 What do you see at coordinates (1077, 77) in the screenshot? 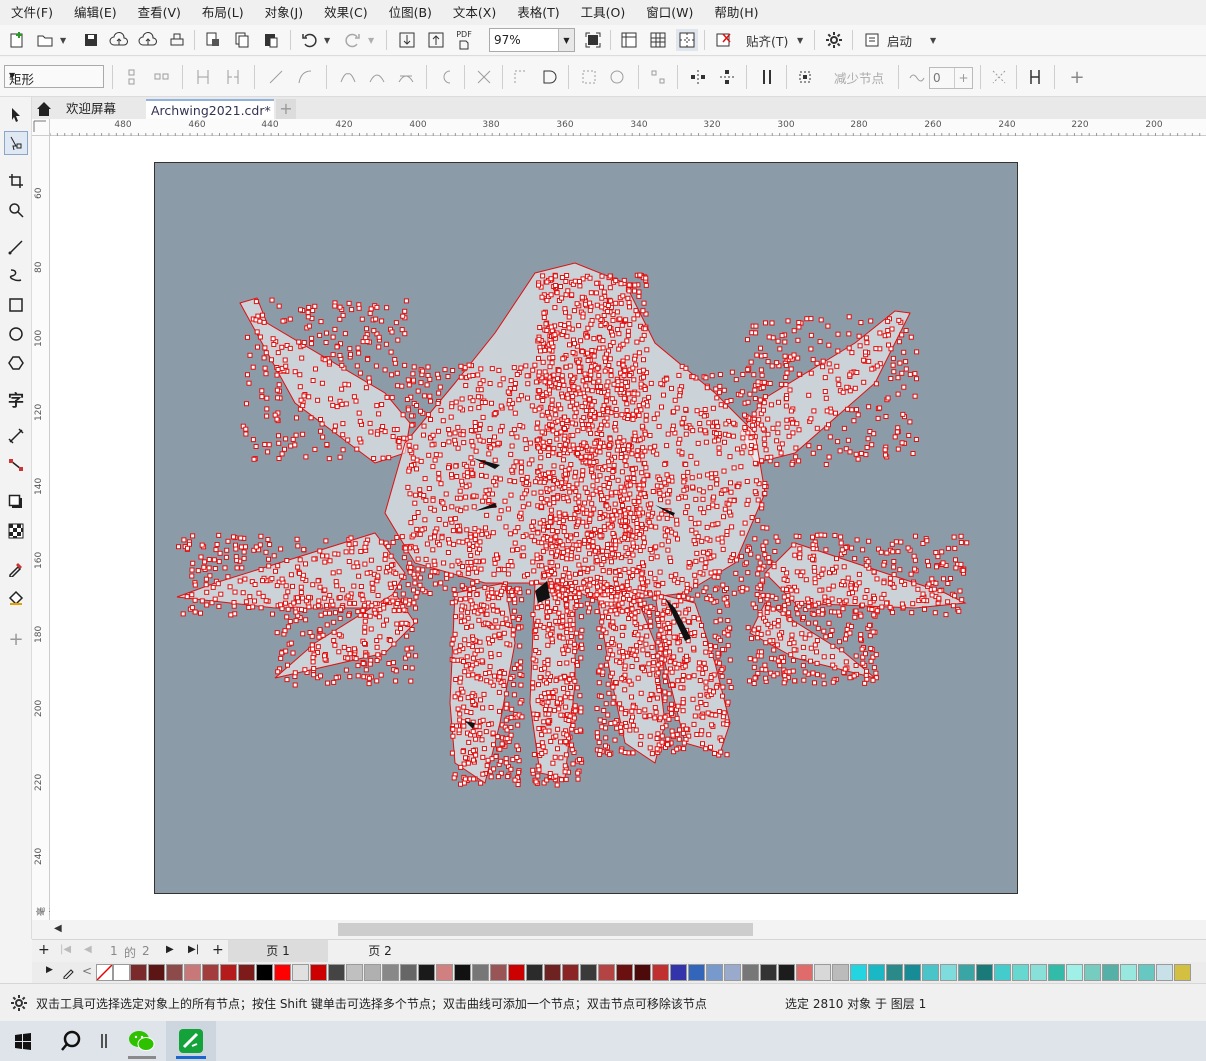
I see `add-property-button: +` at bounding box center [1077, 77].